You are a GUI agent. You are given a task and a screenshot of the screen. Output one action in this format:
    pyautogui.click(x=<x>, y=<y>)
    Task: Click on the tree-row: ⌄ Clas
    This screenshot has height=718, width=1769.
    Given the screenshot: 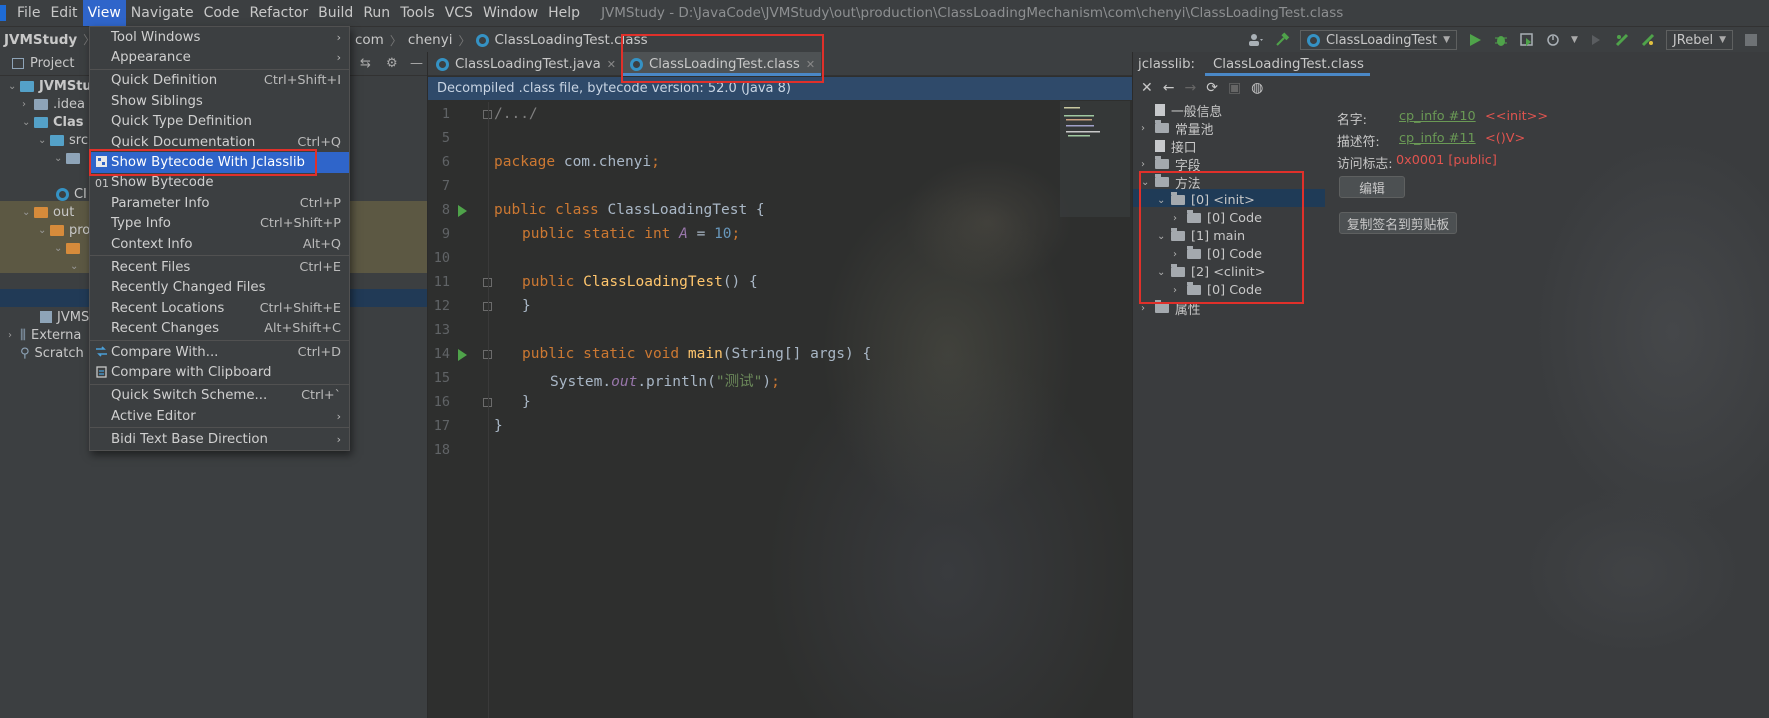 What is the action you would take?
    pyautogui.click(x=53, y=122)
    